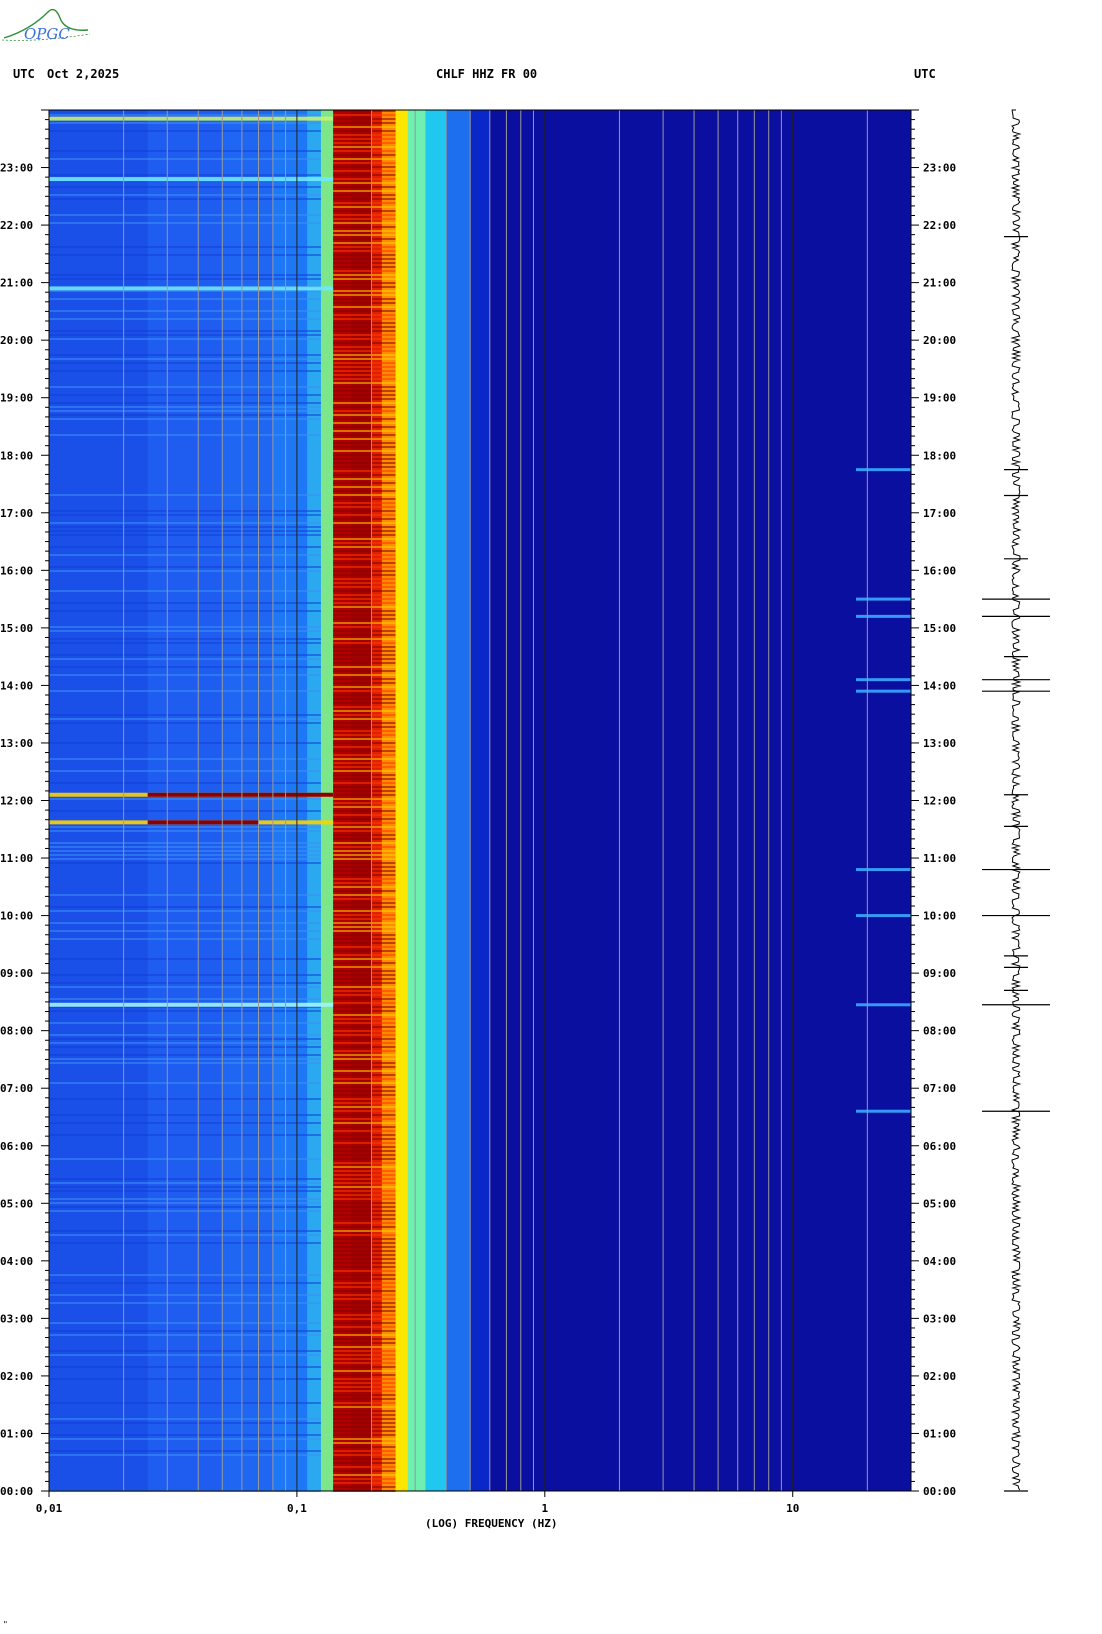  Describe the element at coordinates (16, 1261) in the screenshot. I see `y-tick-label-left: 04:00` at that location.